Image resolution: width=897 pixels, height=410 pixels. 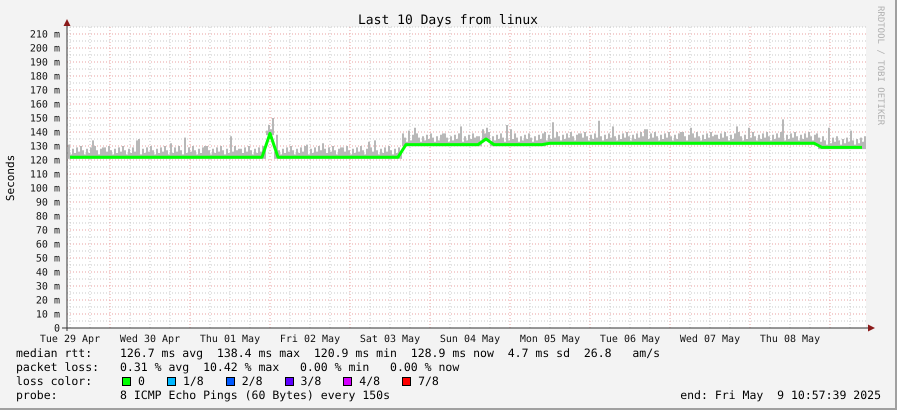 What do you see at coordinates (10, 178) in the screenshot?
I see `y-axis-title: Seconds` at bounding box center [10, 178].